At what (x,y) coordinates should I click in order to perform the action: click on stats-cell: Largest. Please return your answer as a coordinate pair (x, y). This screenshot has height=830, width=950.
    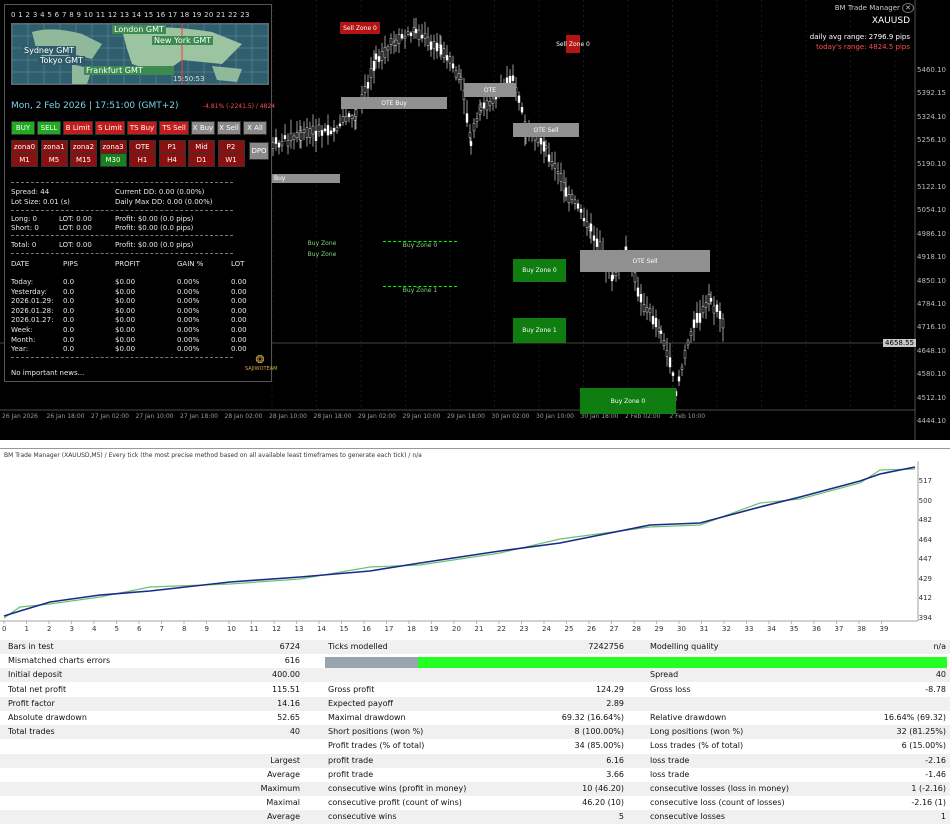
    Looking at the image, I should click on (285, 760).